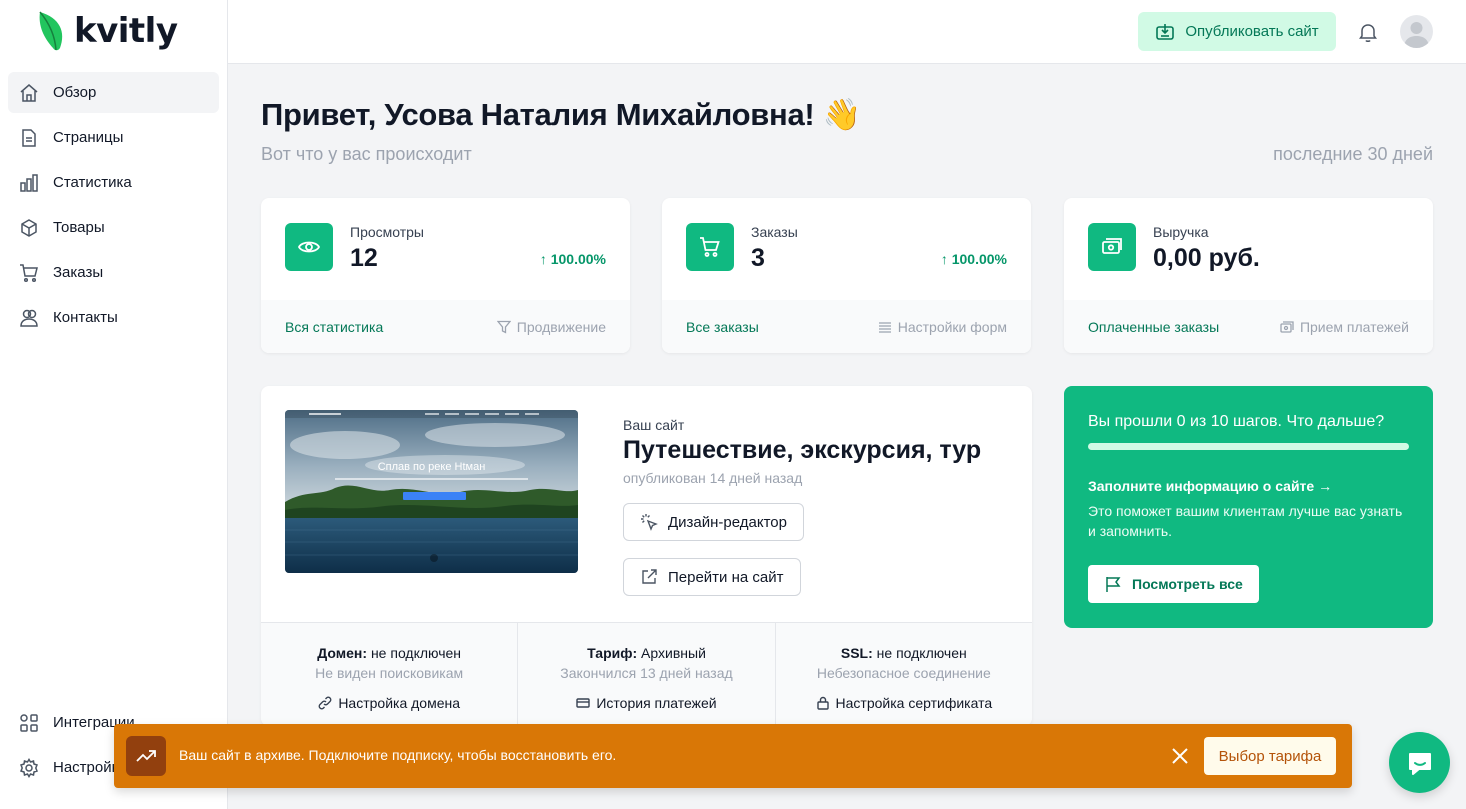 This screenshot has height=809, width=1466. I want to click on visit-site-button: Перейти на сайт, so click(712, 577).